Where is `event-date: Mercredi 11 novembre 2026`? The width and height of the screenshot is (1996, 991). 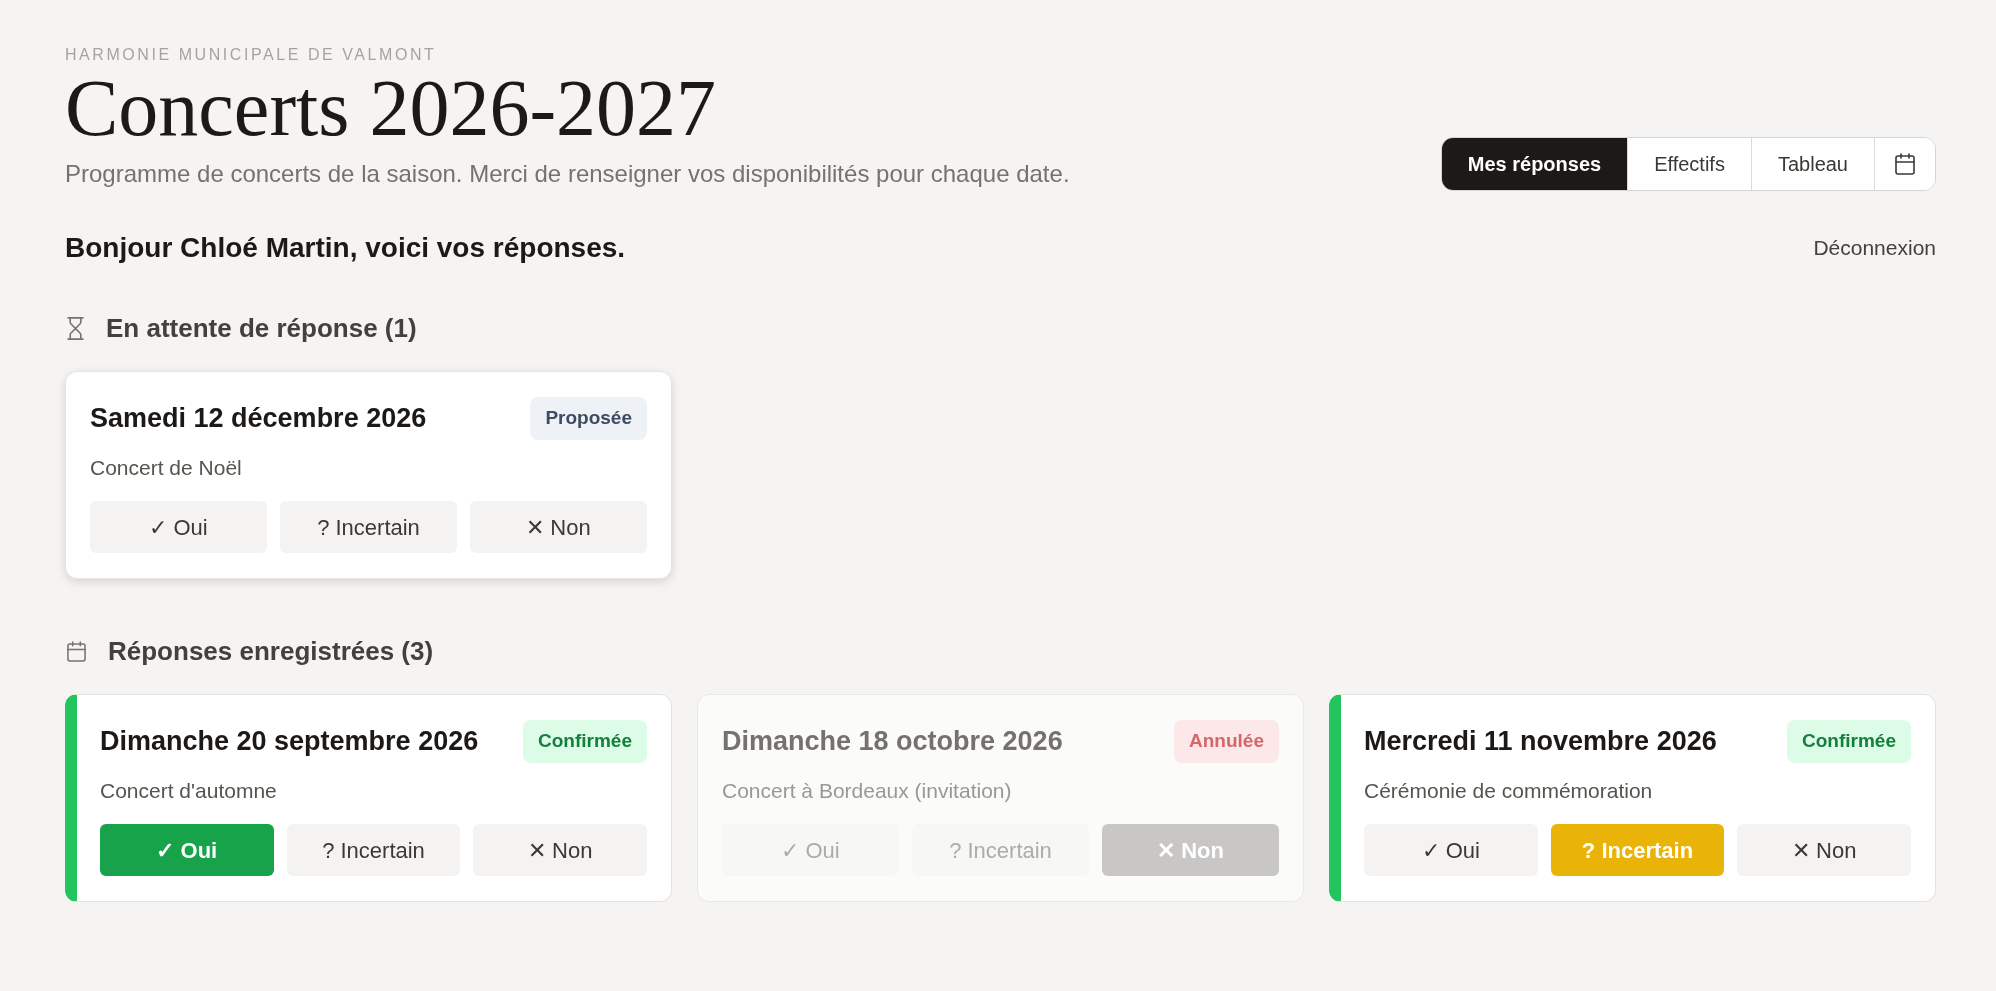 event-date: Mercredi 11 novembre 2026 is located at coordinates (1540, 742).